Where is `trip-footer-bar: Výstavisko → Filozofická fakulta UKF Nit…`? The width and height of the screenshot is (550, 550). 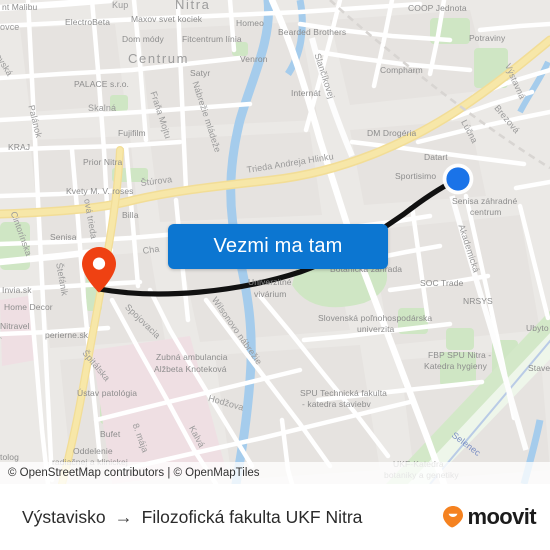 trip-footer-bar: Výstavisko → Filozofická fakulta UKF Nit… is located at coordinates (275, 517).